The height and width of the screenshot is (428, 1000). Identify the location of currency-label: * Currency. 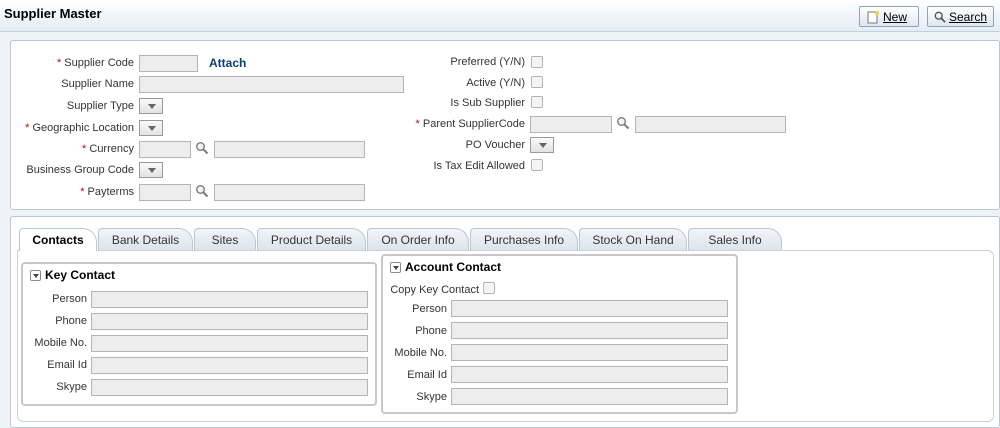
(108, 149).